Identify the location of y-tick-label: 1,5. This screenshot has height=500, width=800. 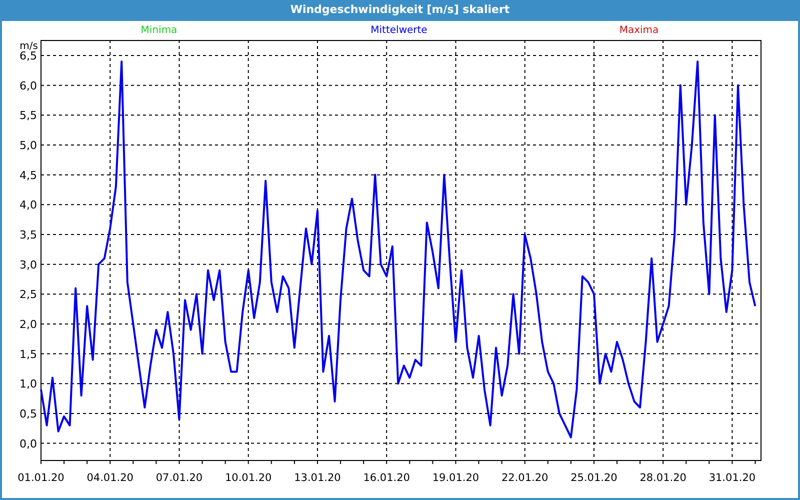
(28, 354).